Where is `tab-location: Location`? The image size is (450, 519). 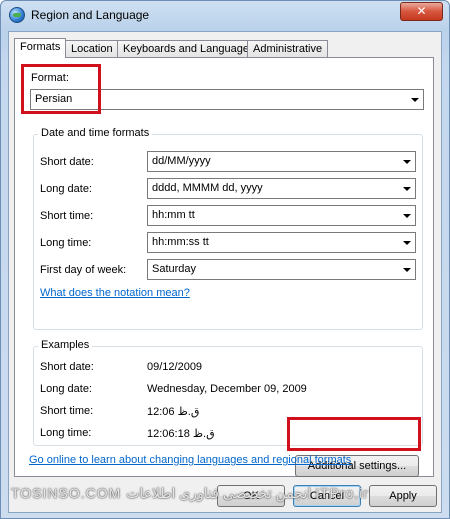
tab-location: Location is located at coordinates (92, 48).